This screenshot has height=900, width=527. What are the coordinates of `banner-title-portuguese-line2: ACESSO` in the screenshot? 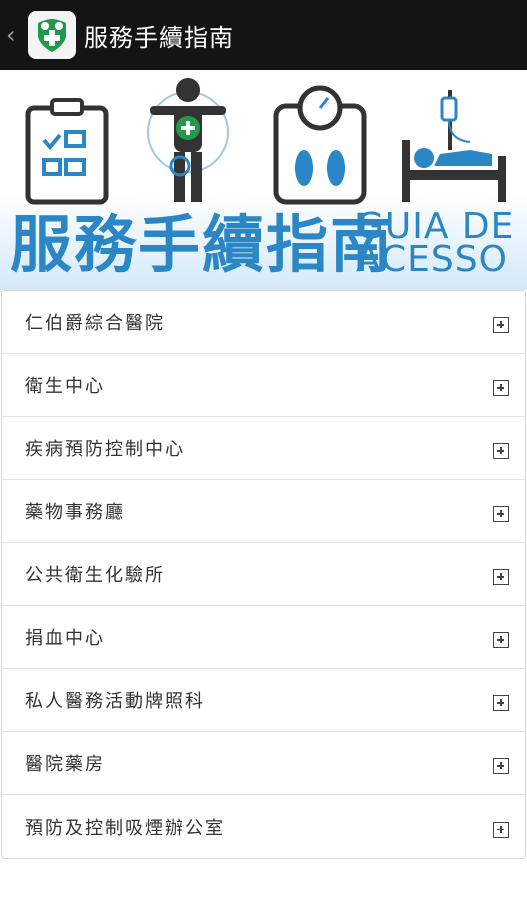 It's located at (432, 259).